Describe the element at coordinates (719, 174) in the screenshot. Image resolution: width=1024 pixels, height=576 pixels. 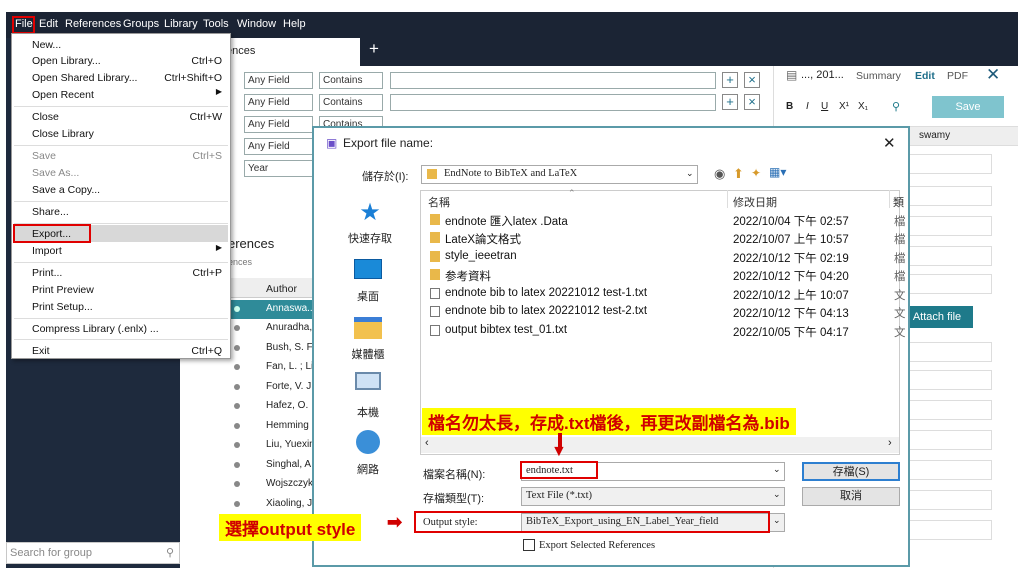
I see `back-icon: ◉` at that location.